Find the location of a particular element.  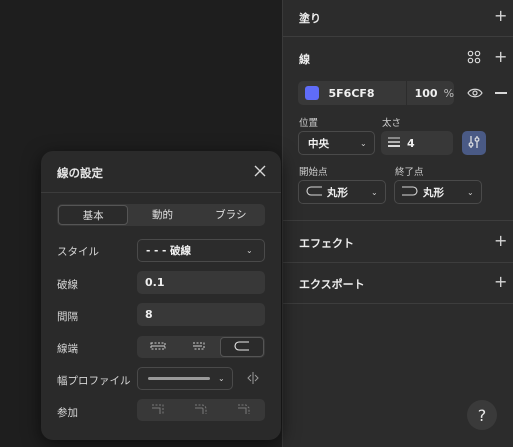

opacity-unit: % is located at coordinates (449, 93).